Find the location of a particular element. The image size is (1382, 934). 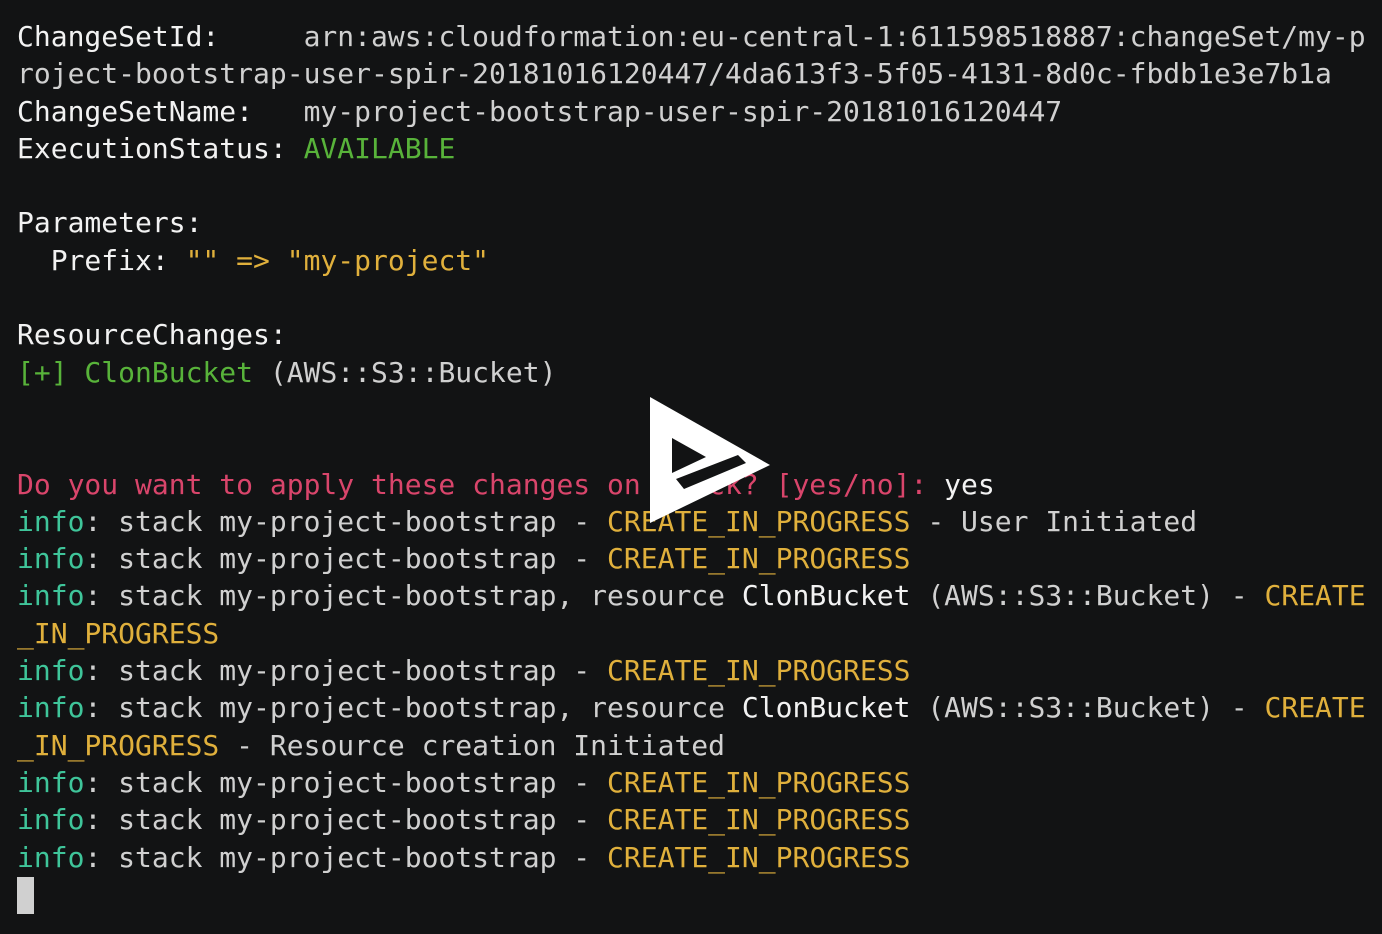

terminal-cursor is located at coordinates (25, 895).